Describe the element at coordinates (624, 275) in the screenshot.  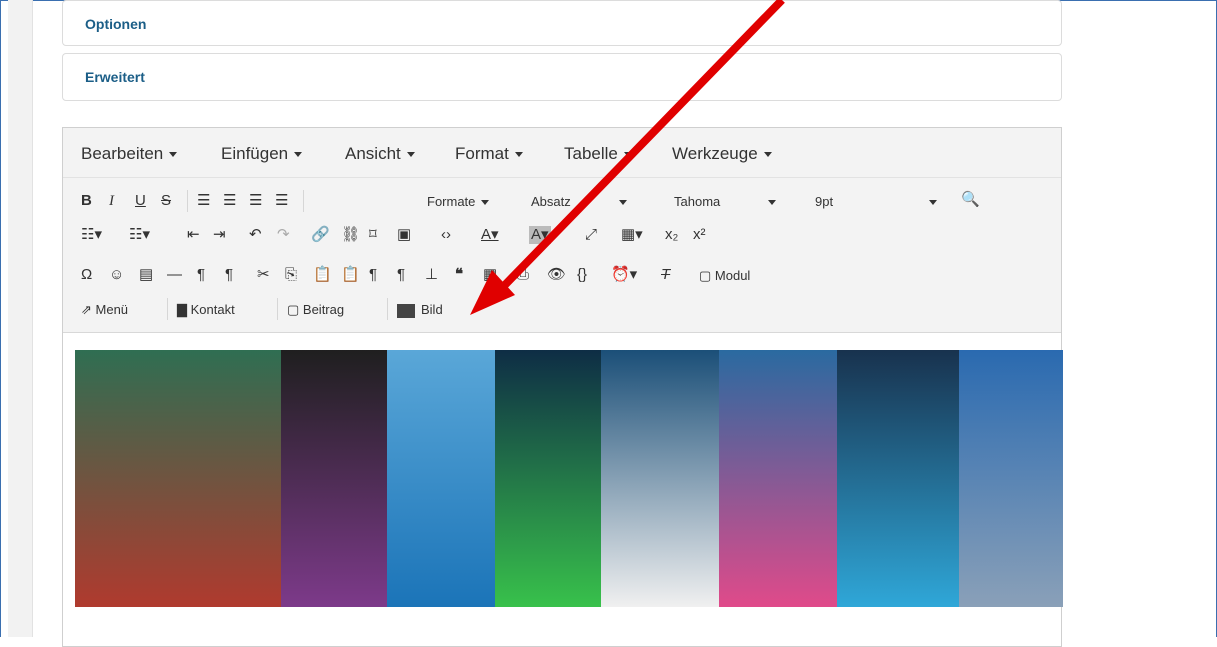
I see `insert-datetime-icon: ⏰▾` at that location.